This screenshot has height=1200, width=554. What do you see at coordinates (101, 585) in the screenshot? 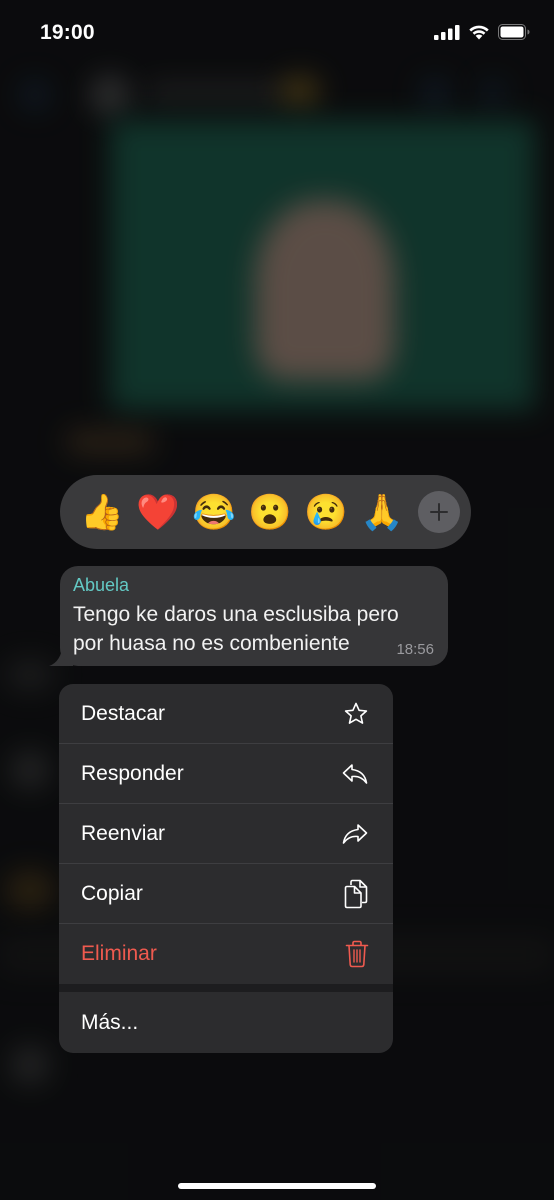
I see `message-sender: Abuela` at bounding box center [101, 585].